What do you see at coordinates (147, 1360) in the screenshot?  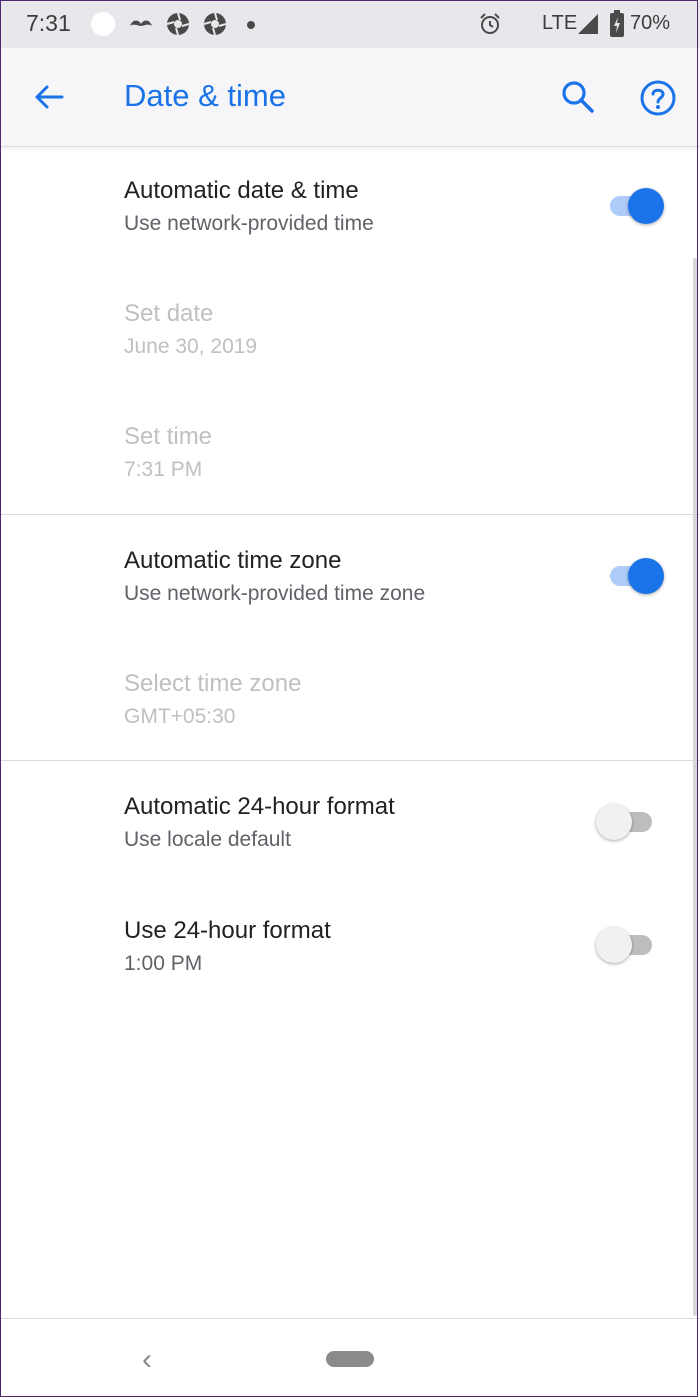 I see `nav-back-button: ‹` at bounding box center [147, 1360].